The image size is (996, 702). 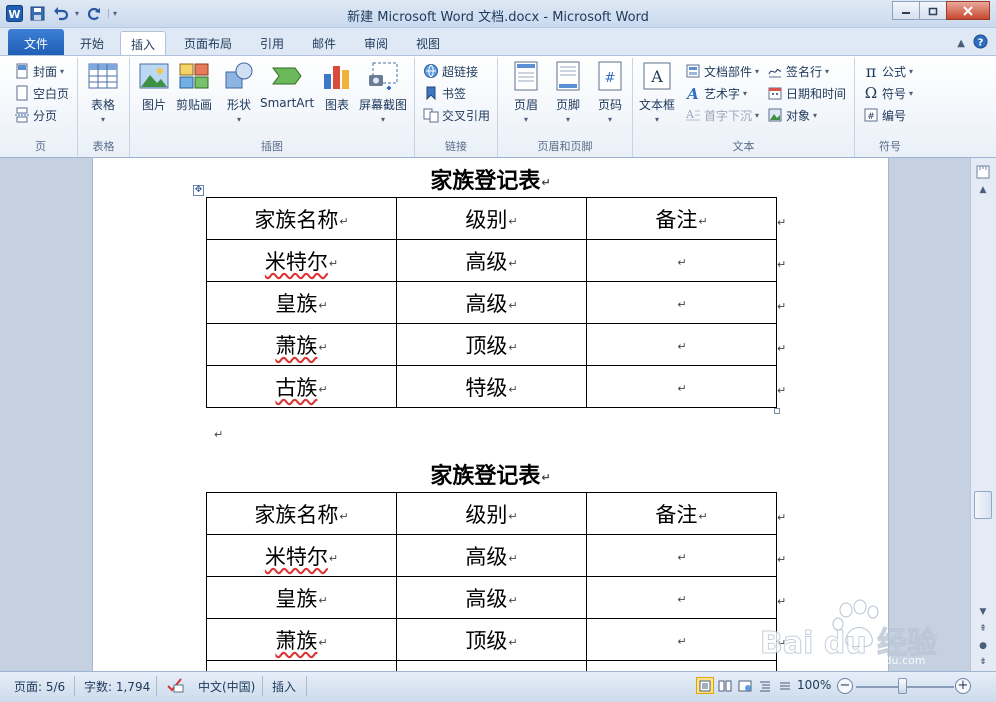 I want to click on table-move-handle-icon: ✥, so click(x=198, y=190).